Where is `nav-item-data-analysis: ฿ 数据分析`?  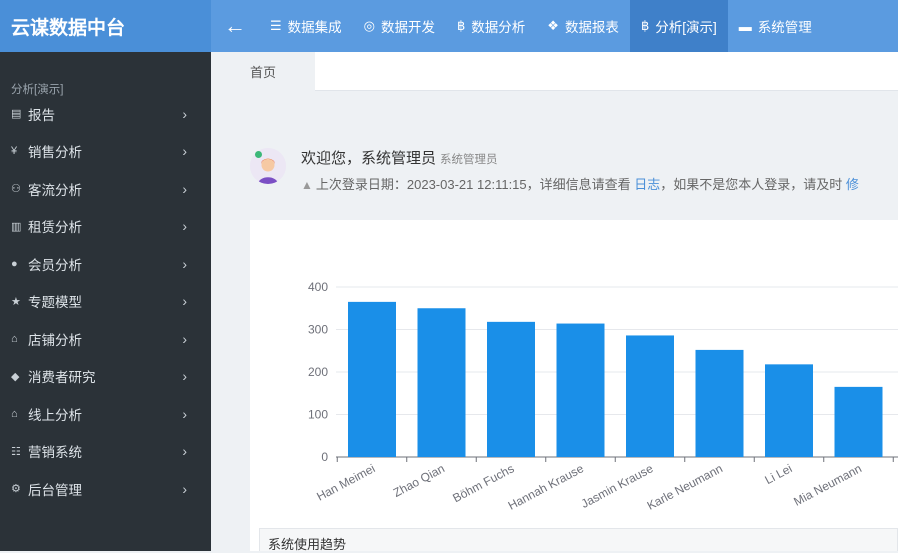
nav-item-data-analysis: ฿ 数据分析 is located at coordinates (491, 26).